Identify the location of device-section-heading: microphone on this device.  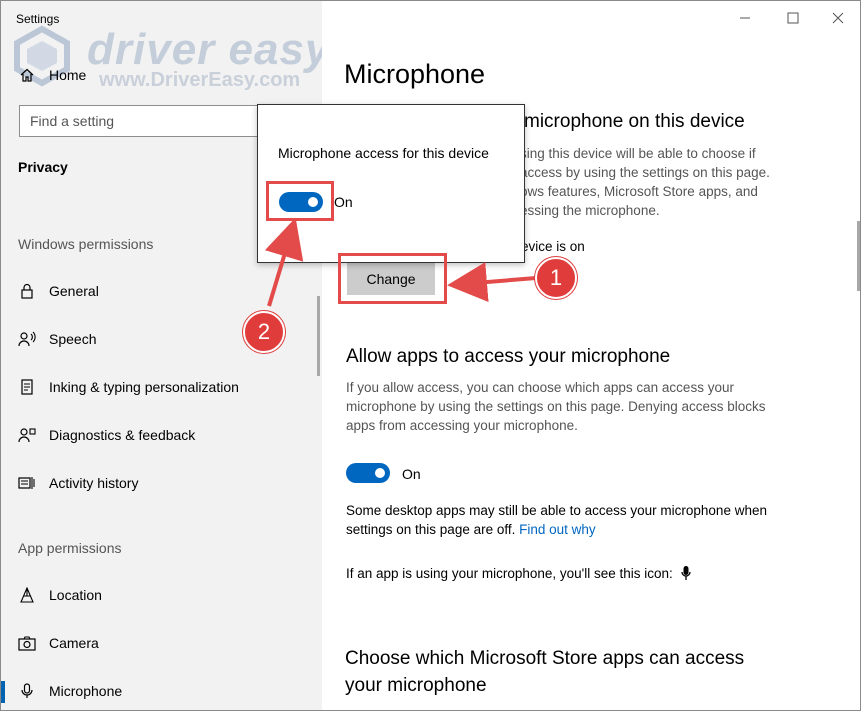
(634, 121).